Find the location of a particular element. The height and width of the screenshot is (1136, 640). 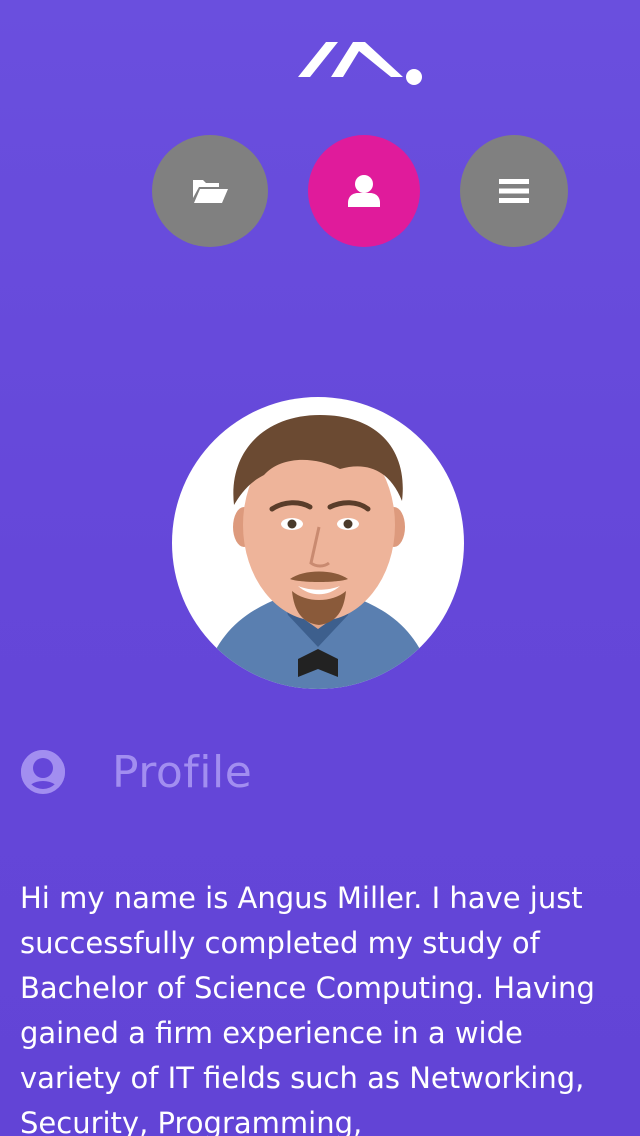

nav-portfolio-button is located at coordinates (210, 191).